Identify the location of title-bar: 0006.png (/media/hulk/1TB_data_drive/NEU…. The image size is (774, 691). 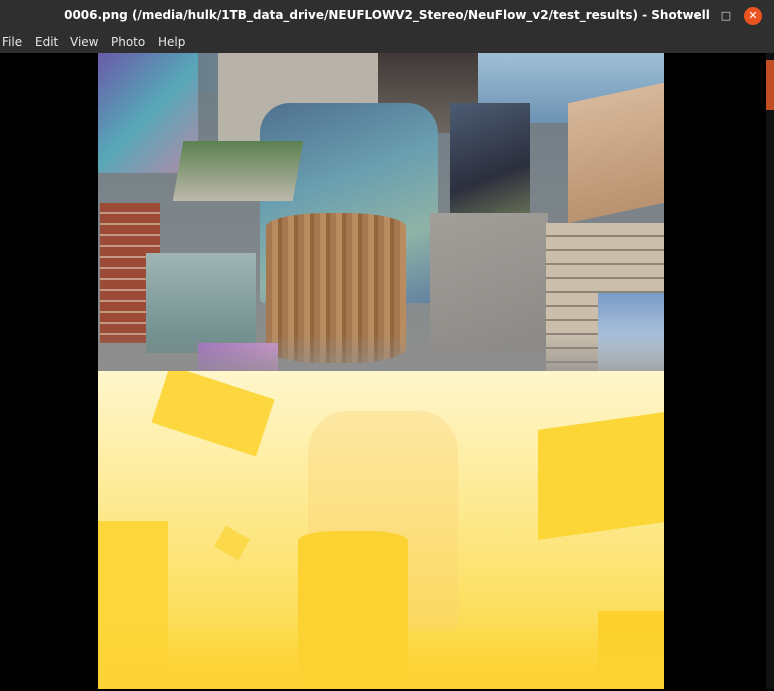
(387, 15).